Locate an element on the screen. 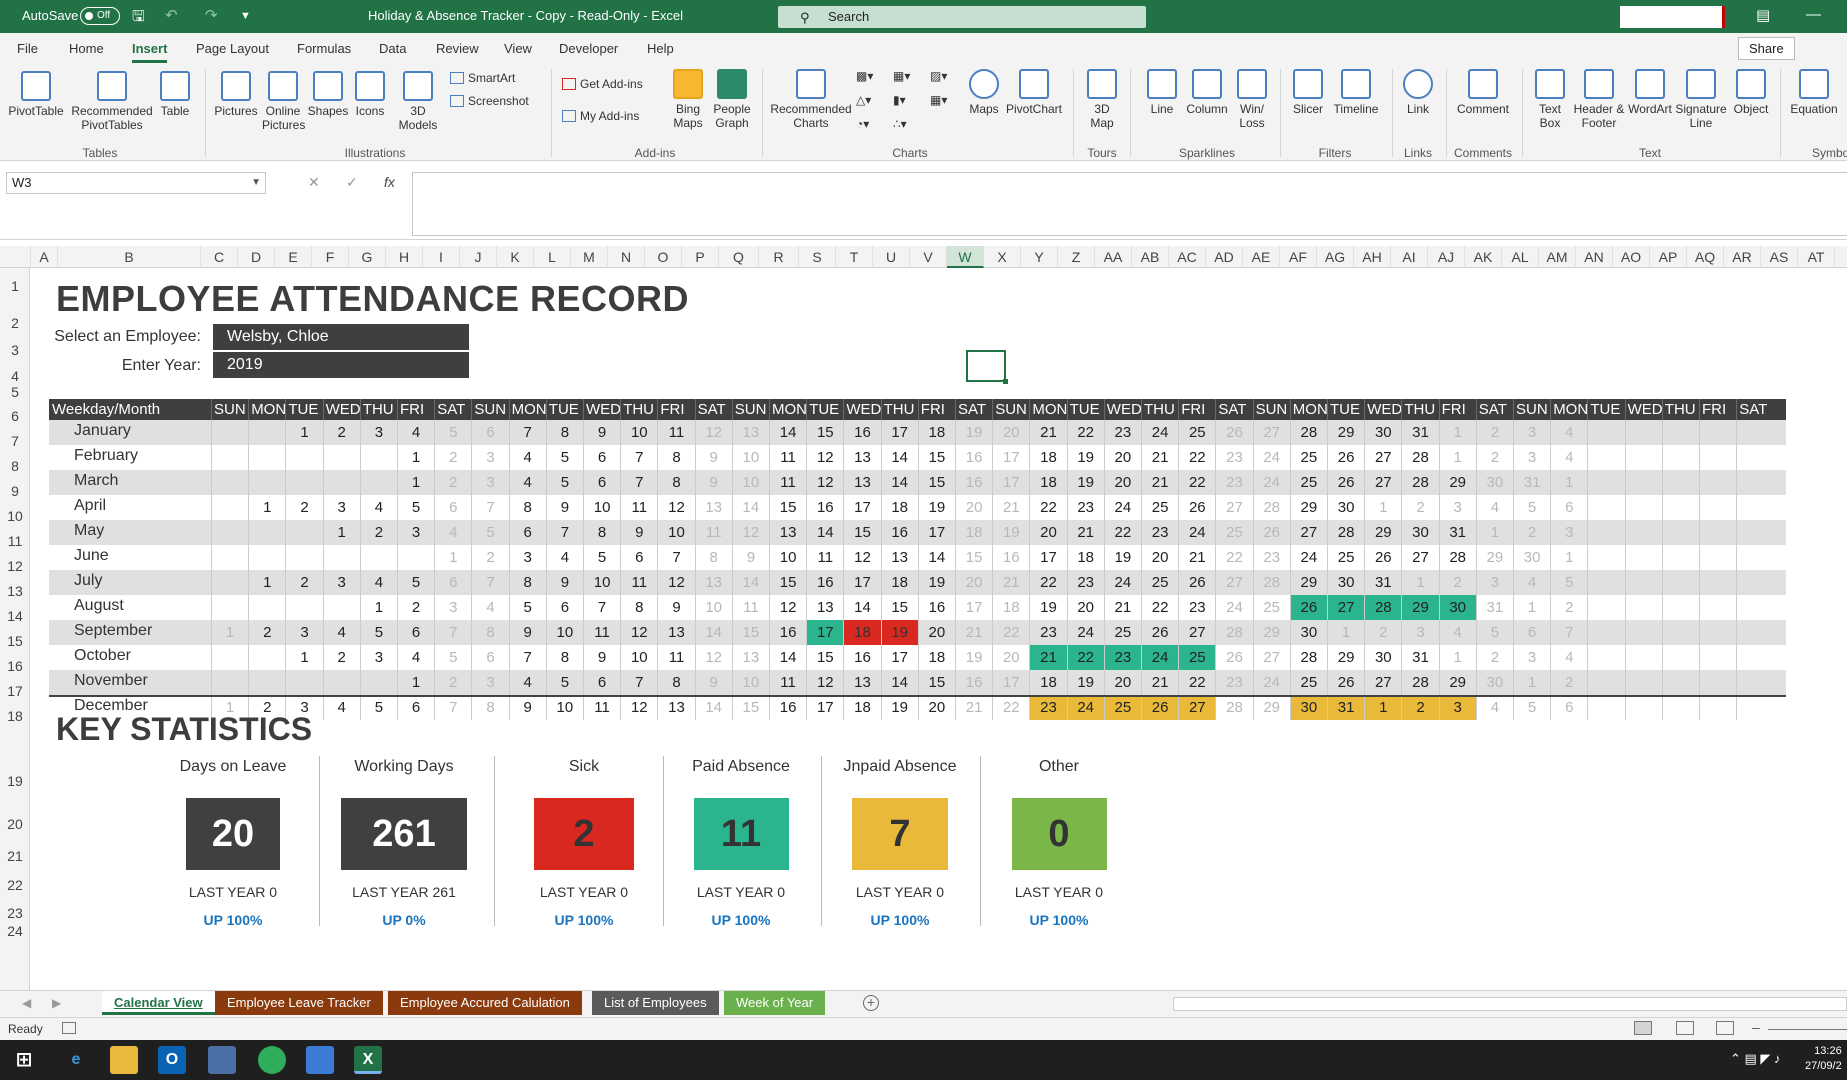 The height and width of the screenshot is (1080, 1847). column-header-s: S is located at coordinates (817, 257).